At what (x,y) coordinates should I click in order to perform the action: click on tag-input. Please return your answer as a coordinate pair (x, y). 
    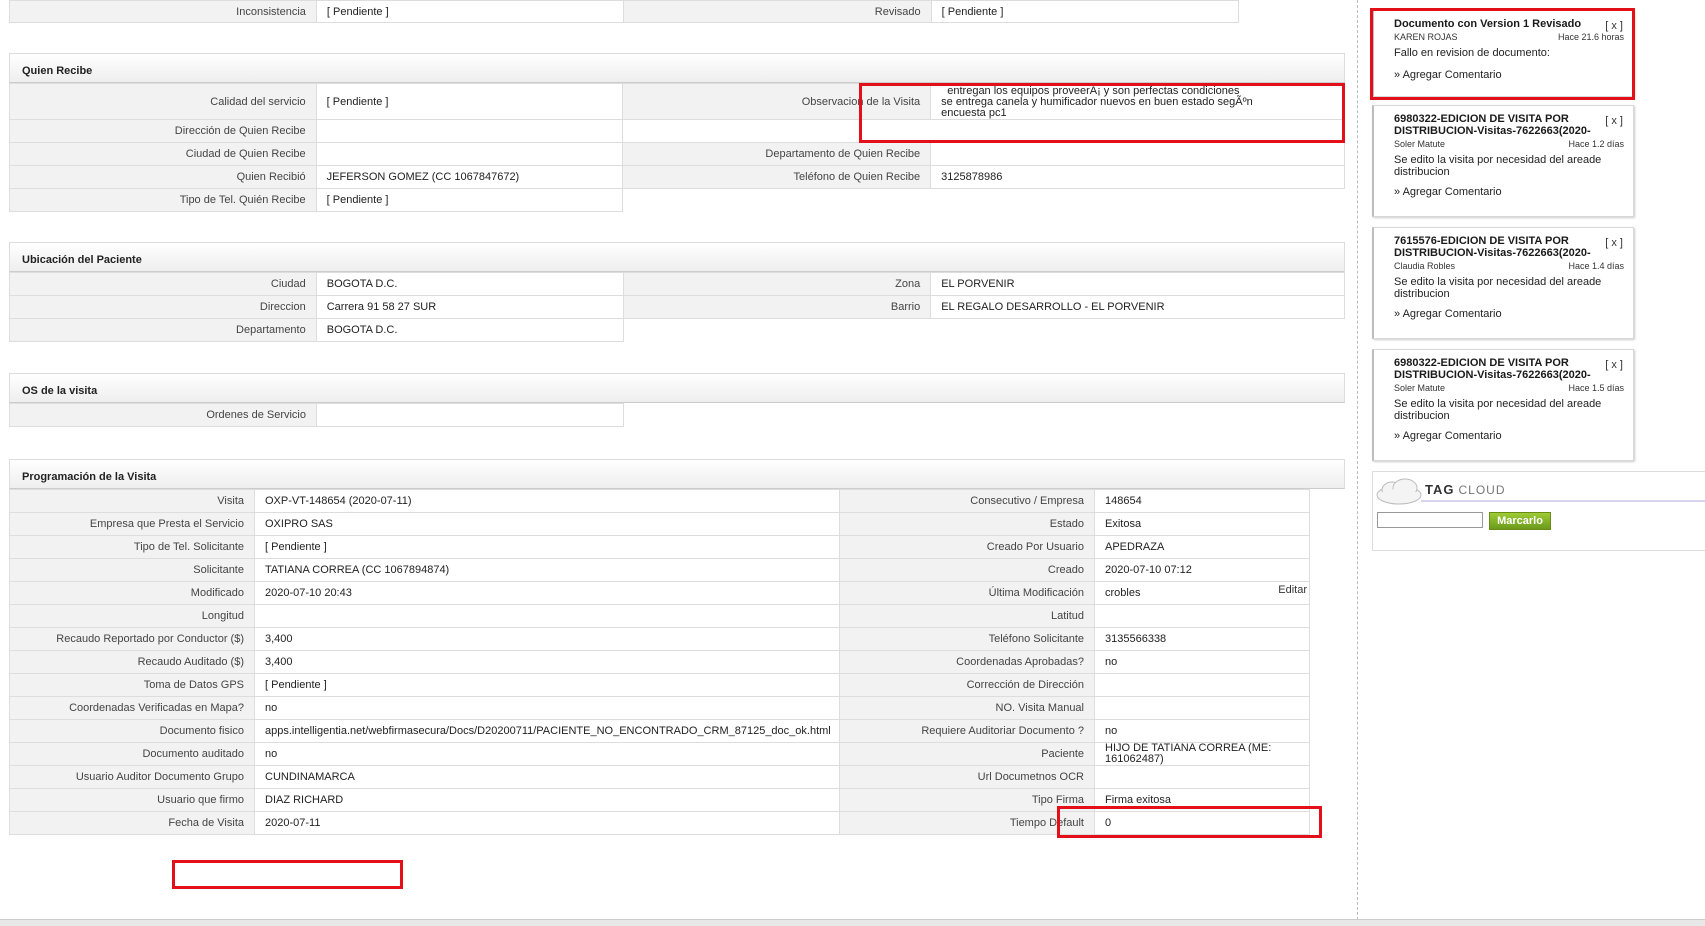
    Looking at the image, I should click on (1430, 520).